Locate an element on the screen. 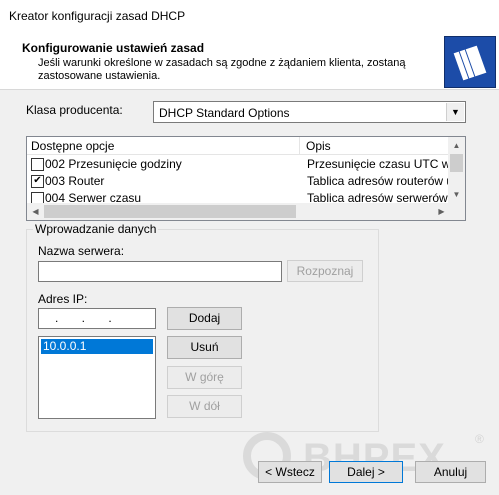  move-up-button: W górę is located at coordinates (204, 377).